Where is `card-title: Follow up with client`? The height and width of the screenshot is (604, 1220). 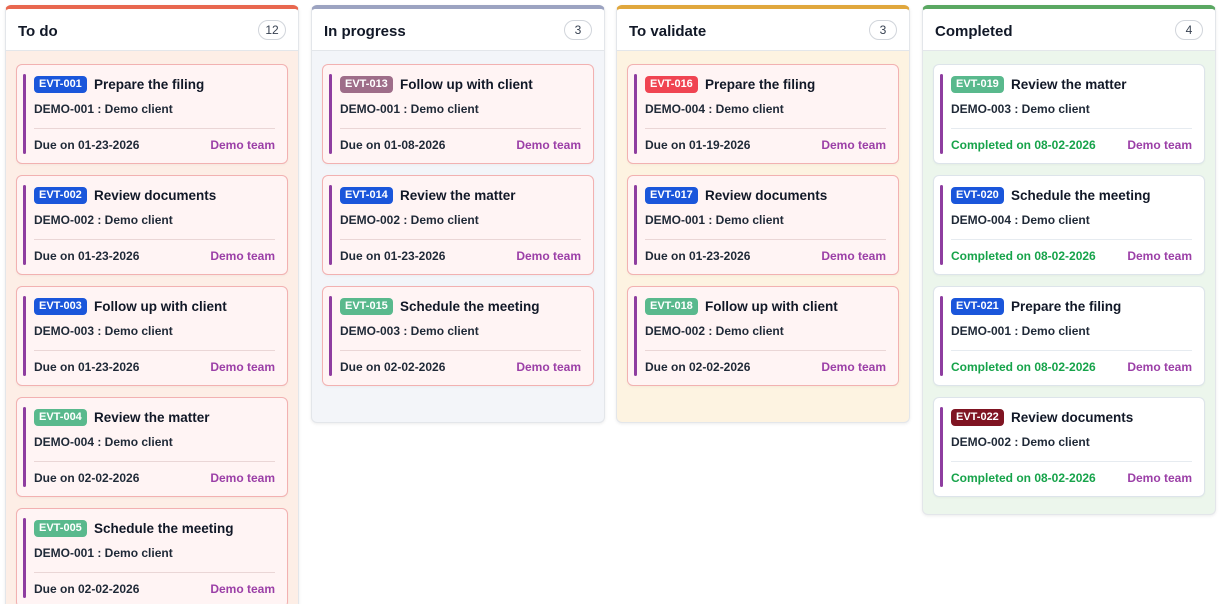
card-title: Follow up with client is located at coordinates (160, 306).